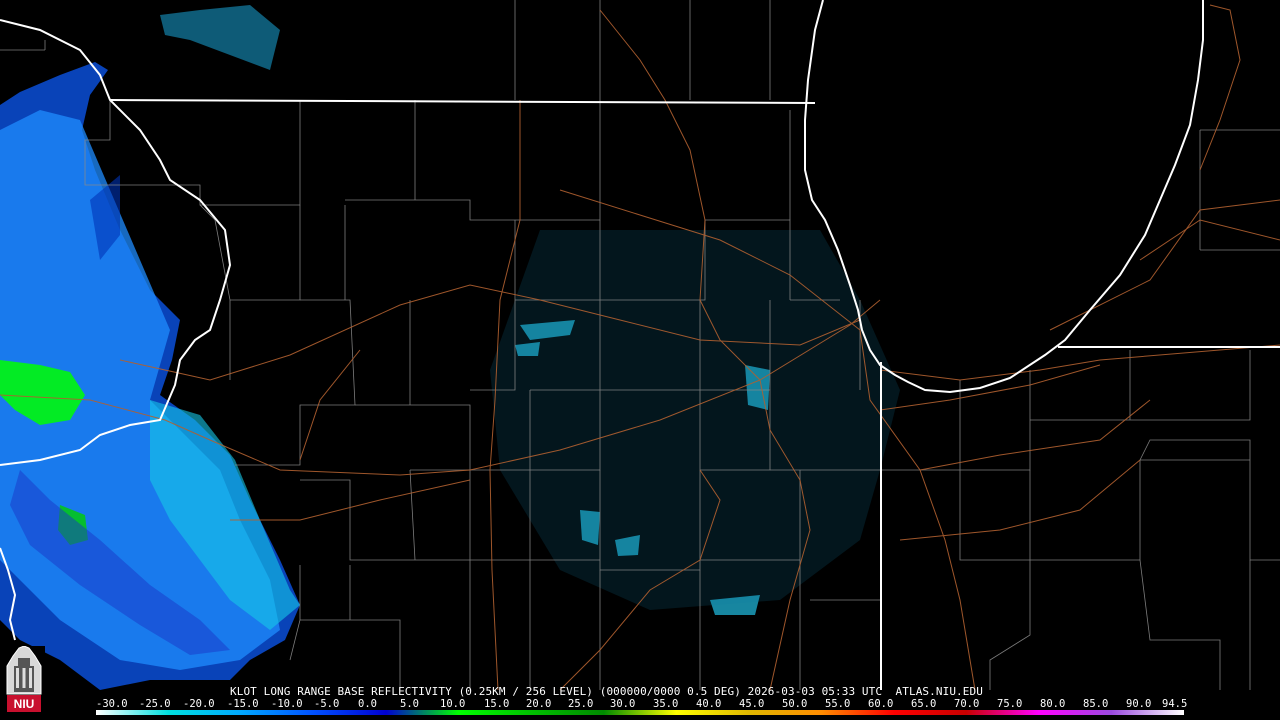 The image size is (1280, 720). What do you see at coordinates (838, 704) in the screenshot?
I see `legend-label: 55.0` at bounding box center [838, 704].